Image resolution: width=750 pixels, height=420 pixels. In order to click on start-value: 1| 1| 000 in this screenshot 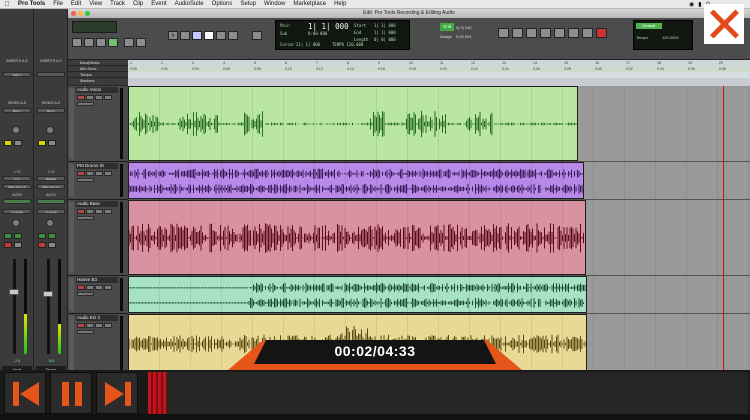, I will do `click(385, 25)`.